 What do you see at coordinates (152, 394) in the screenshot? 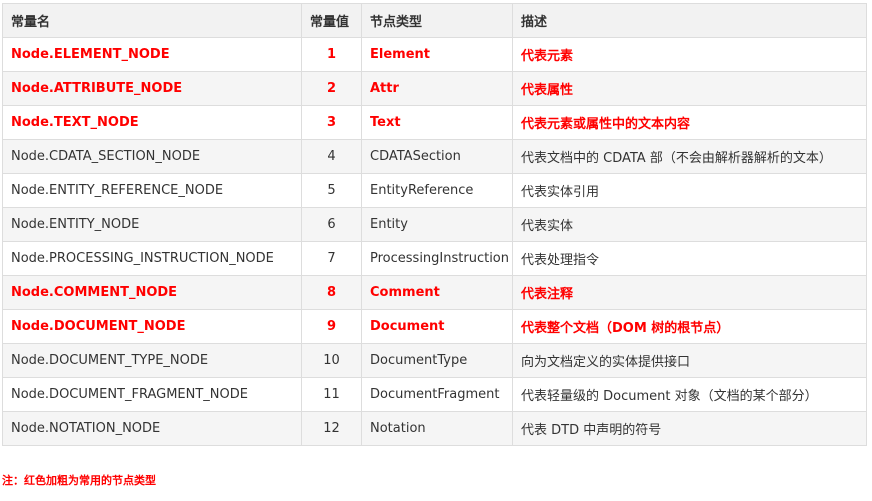
I see `cell-constant-name: Node.DOCUMENT_FRAGMENT_NODE` at bounding box center [152, 394].